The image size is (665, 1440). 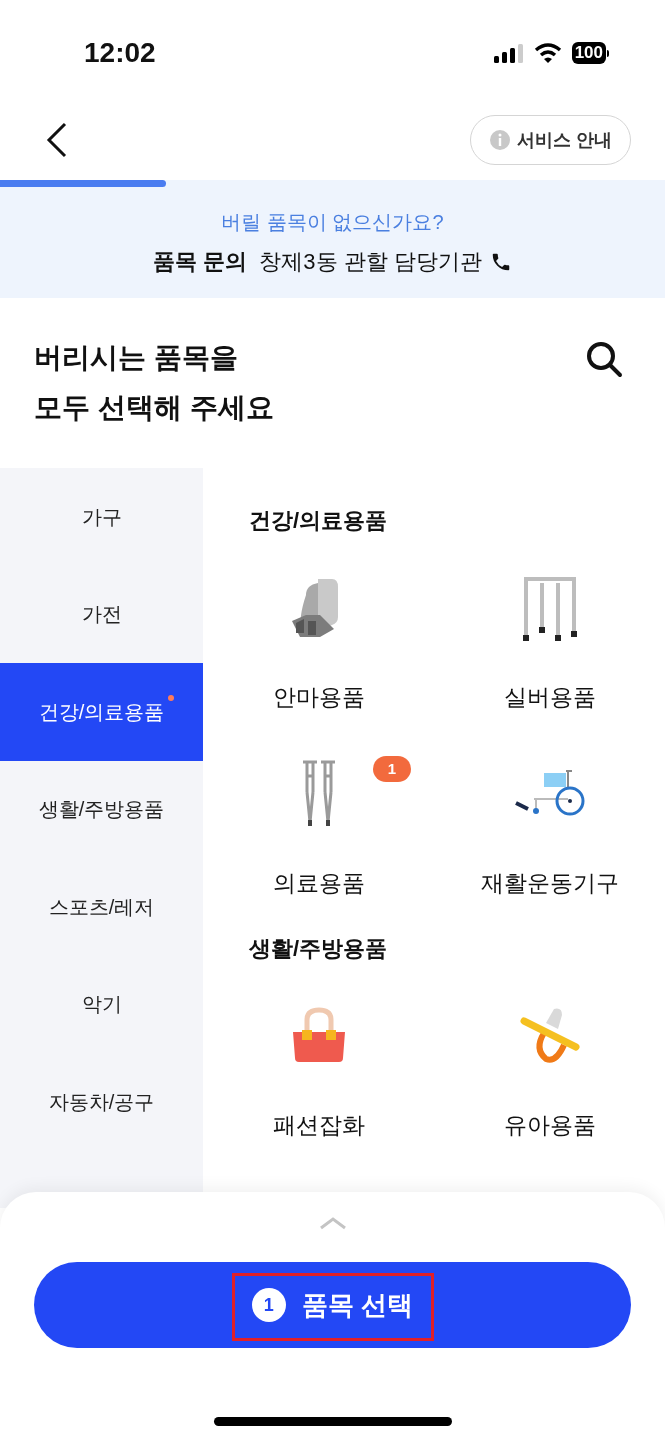 I want to click on item-tile: 패션잡화, so click(x=318, y=1067).